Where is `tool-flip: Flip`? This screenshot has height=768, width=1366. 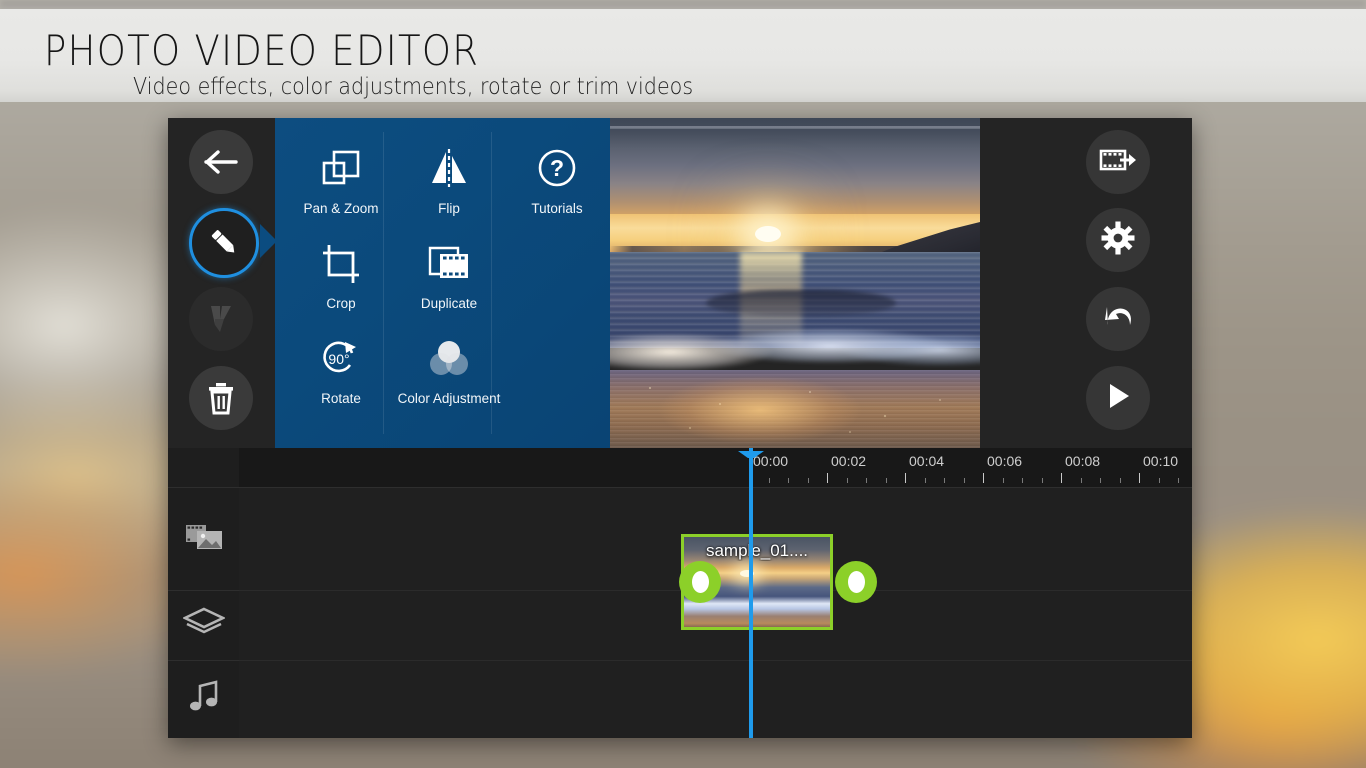
tool-flip: Flip is located at coordinates (449, 177).